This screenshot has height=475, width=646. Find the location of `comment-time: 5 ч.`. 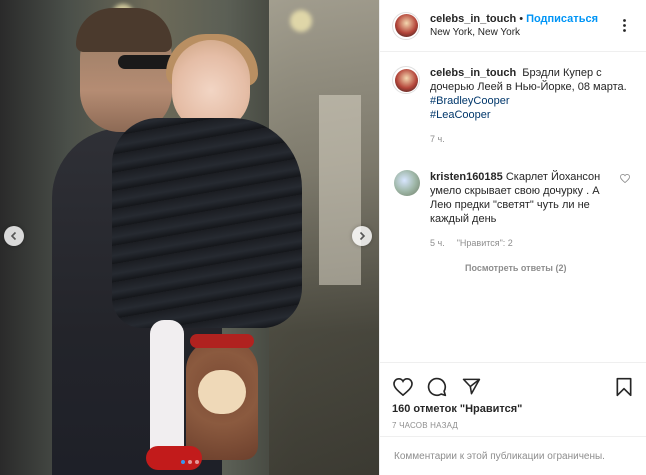

comment-time: 5 ч. is located at coordinates (437, 243).